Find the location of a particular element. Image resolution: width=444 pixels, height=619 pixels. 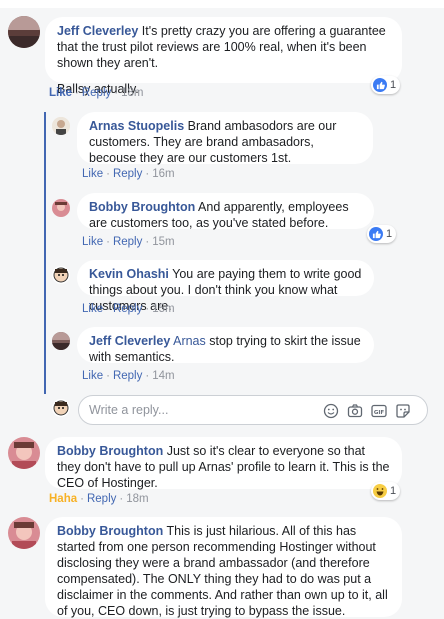

commenter-name: Arnas Stuopelis is located at coordinates (136, 126).